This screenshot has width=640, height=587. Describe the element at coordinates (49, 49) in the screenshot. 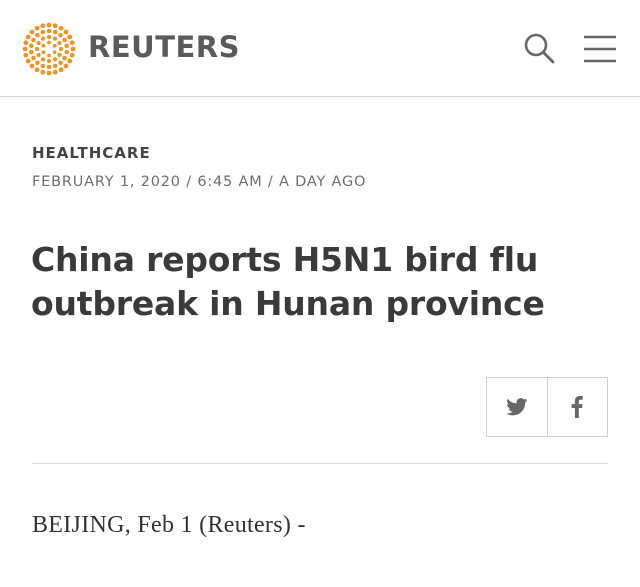

I see `reuters-logo-icon` at that location.